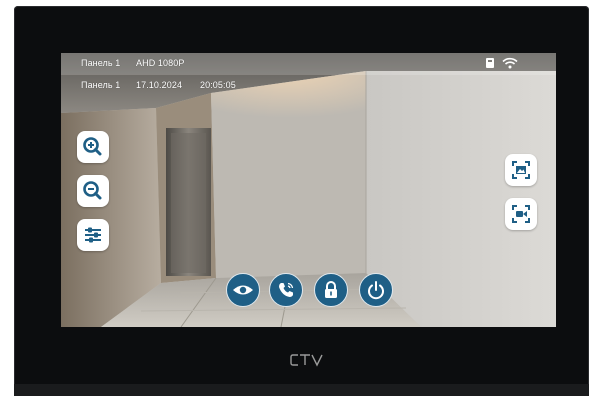  Describe the element at coordinates (306, 360) in the screenshot. I see `brand-logo` at that location.